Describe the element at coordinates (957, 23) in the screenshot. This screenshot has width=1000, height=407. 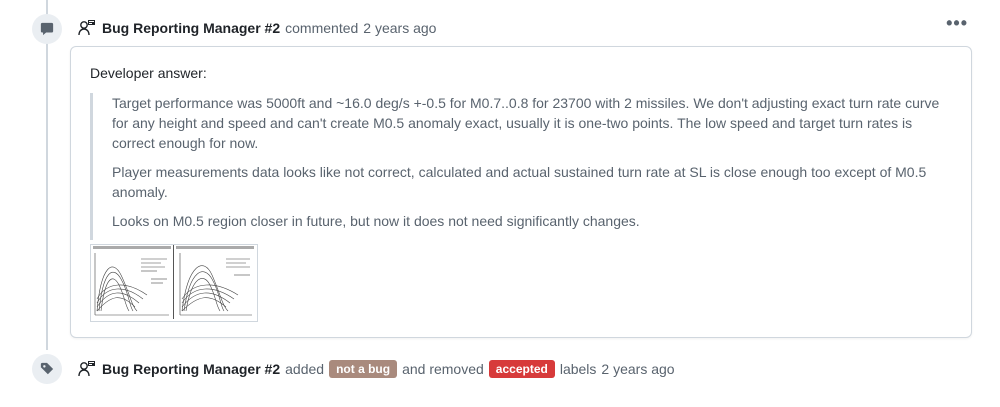
I see `kebab-horizontal-icon: •••` at that location.